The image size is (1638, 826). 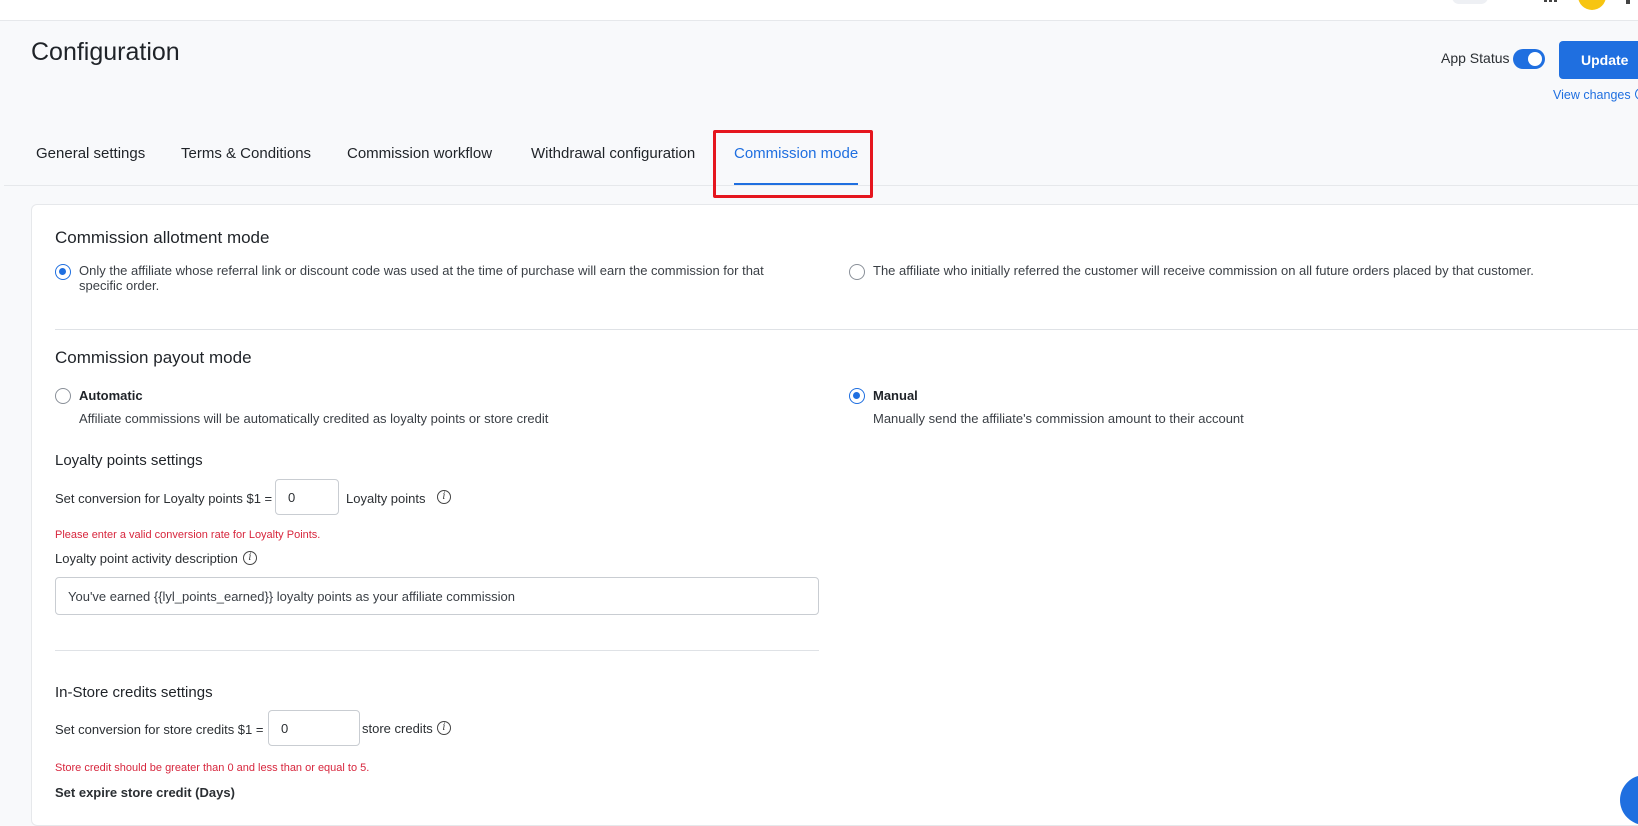 I want to click on loyalty-conversion-input, so click(x=307, y=497).